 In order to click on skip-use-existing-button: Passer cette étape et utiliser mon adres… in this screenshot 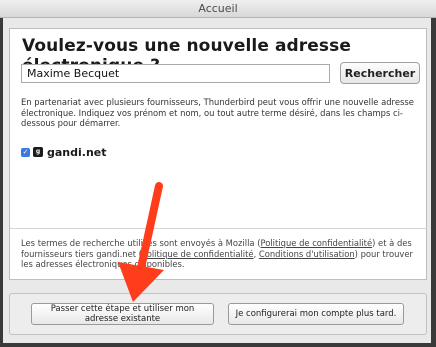, I will do `click(122, 314)`.